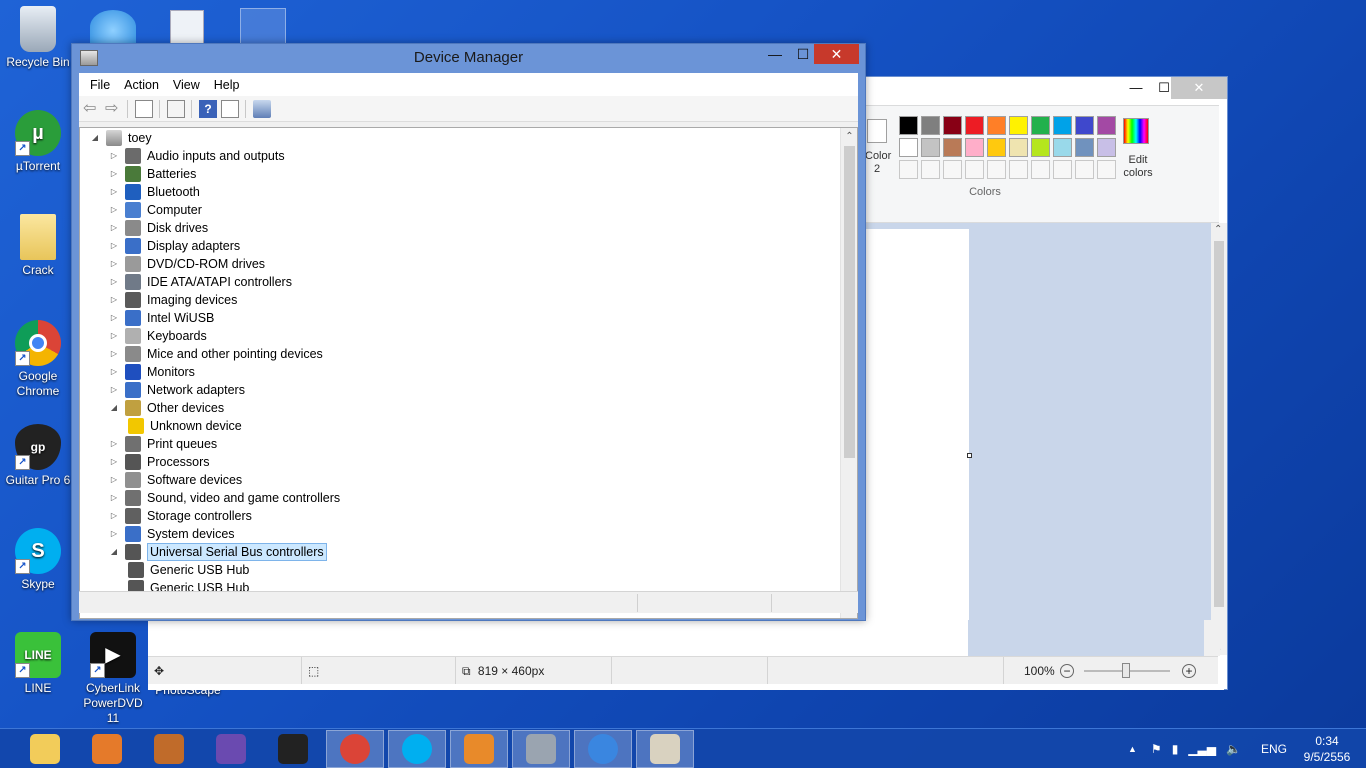 The width and height of the screenshot is (1366, 768). I want to click on back-arrow-icon: ⇦, so click(92, 109).